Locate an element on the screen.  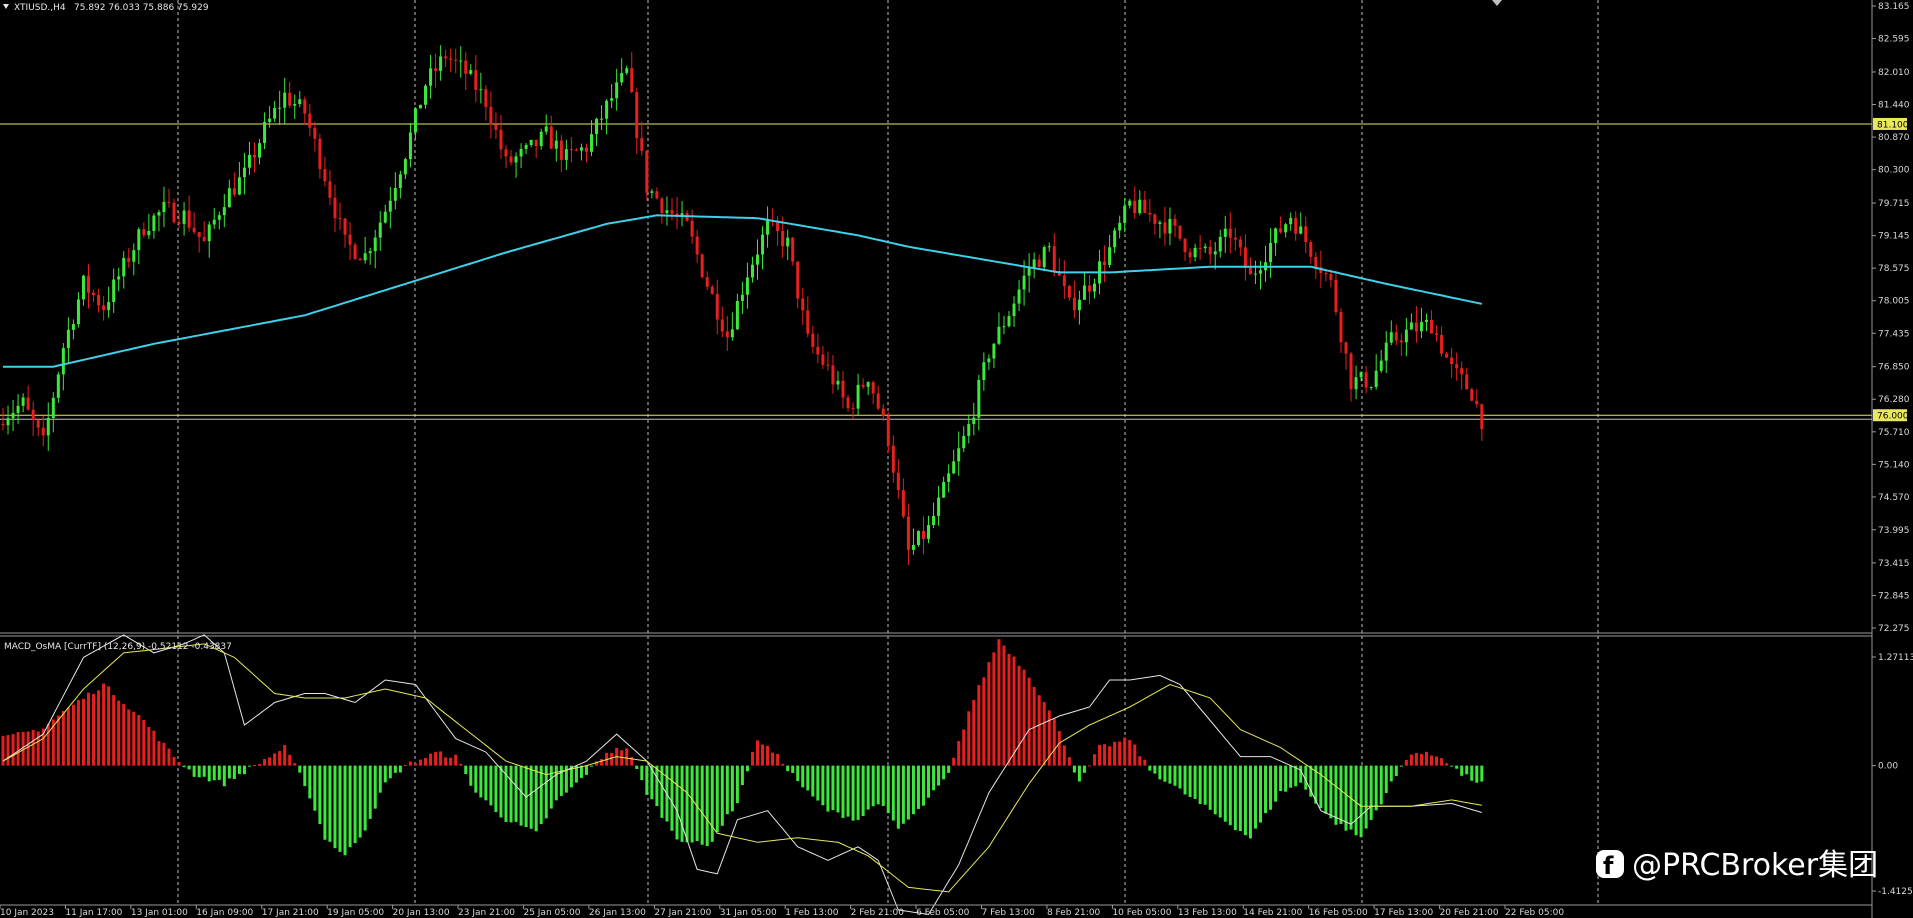
price-label: 72.275 is located at coordinates (1894, 629).